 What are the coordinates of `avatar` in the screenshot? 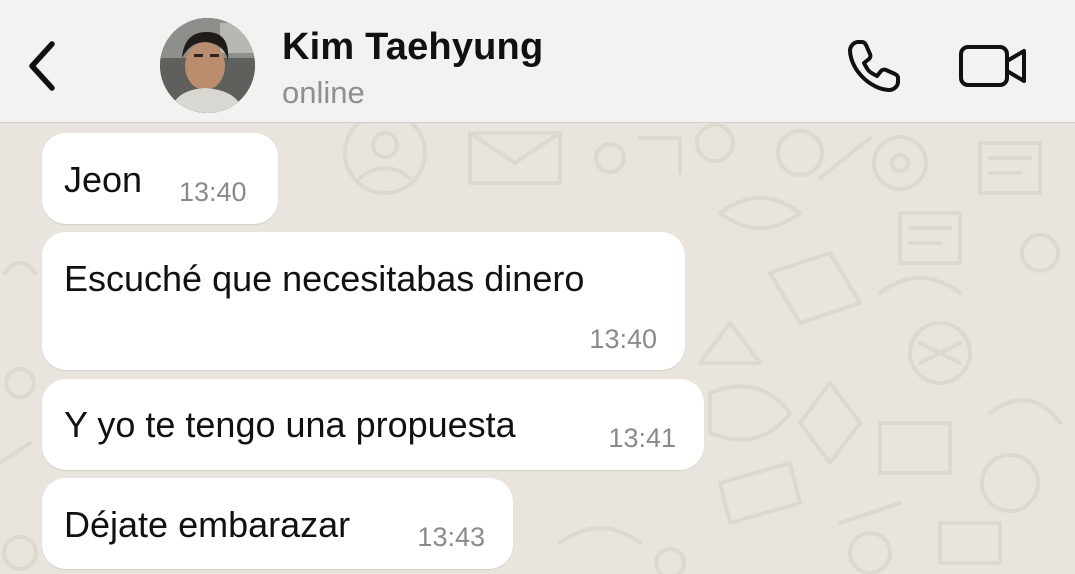 It's located at (207, 65).